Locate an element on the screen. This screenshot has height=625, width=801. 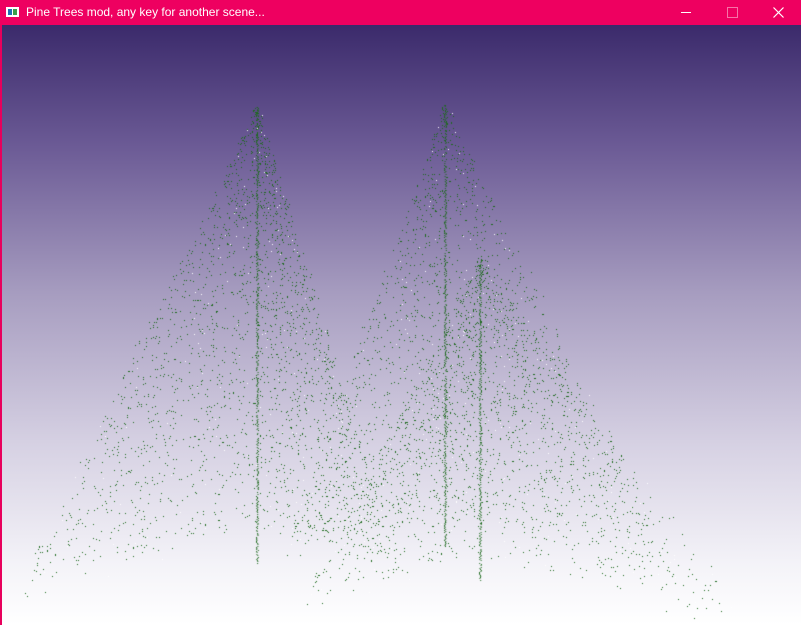
close-icon is located at coordinates (778, 12).